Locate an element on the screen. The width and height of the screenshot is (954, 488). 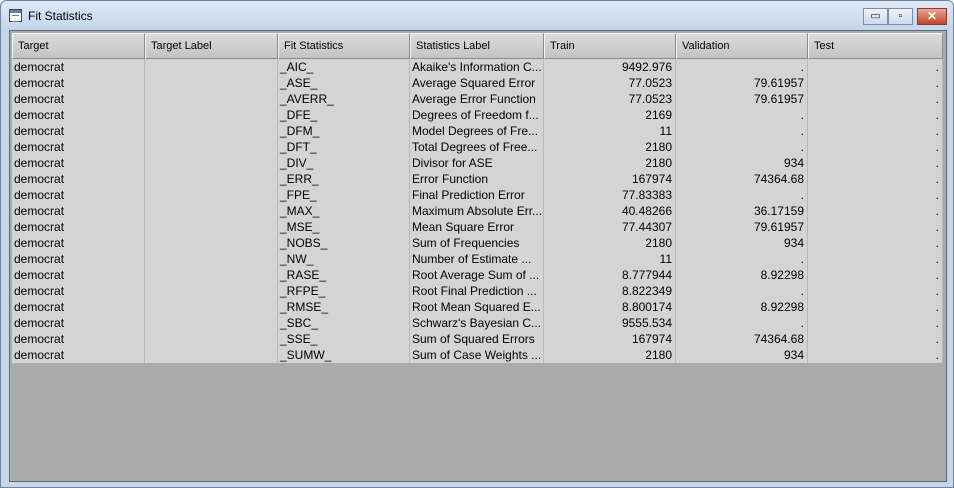
cell-statistics-label: Error Function is located at coordinates (477, 179).